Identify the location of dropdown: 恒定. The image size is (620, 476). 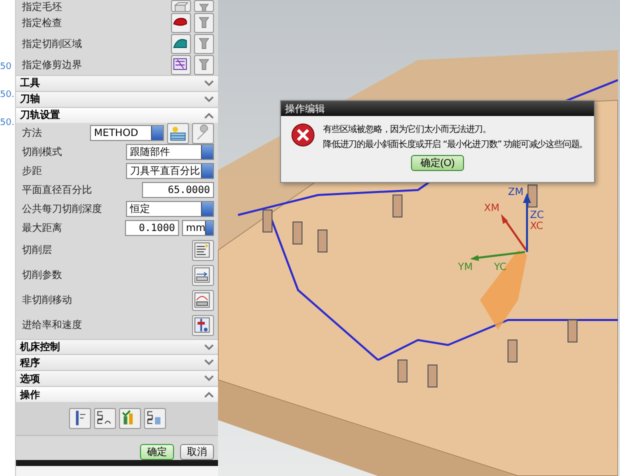
(170, 209).